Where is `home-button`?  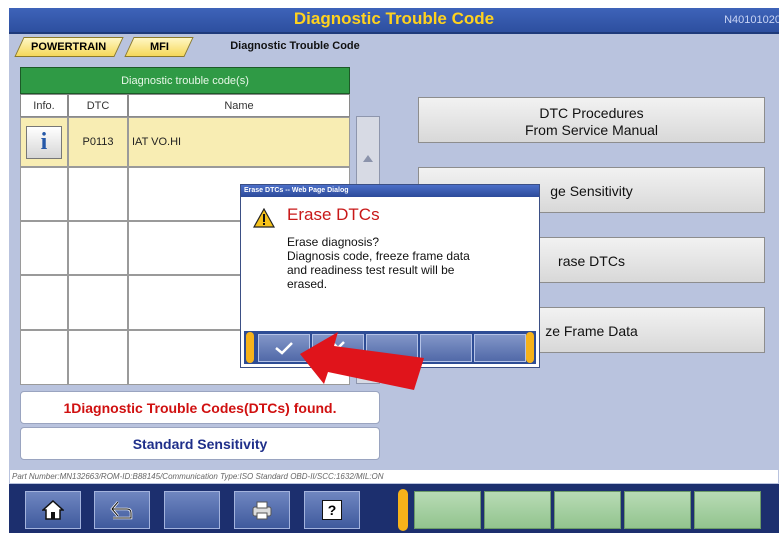 home-button is located at coordinates (53, 510).